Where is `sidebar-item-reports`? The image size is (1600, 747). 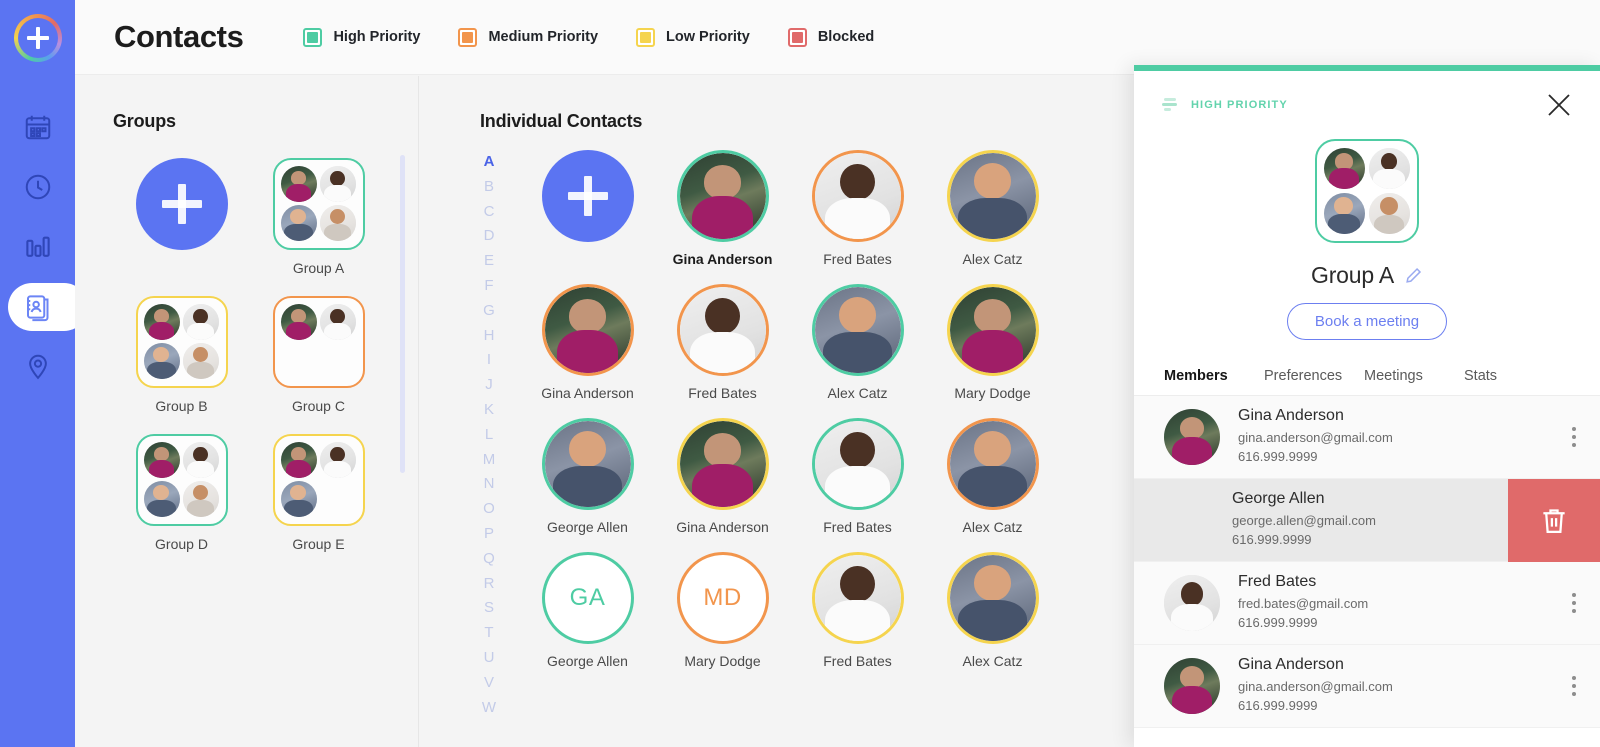 sidebar-item-reports is located at coordinates (37, 247).